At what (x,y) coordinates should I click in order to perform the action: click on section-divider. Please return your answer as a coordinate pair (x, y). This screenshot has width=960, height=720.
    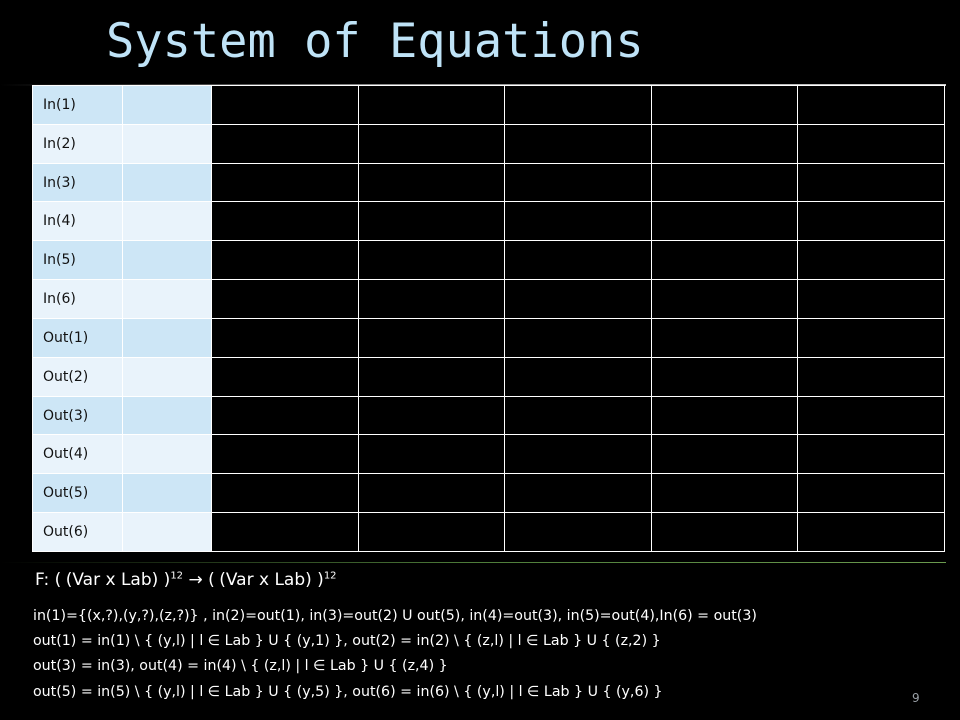
    Looking at the image, I should click on (473, 562).